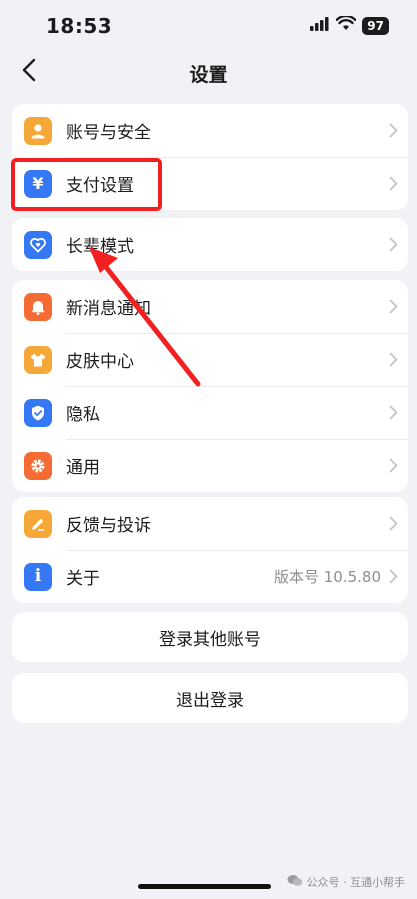 This screenshot has height=899, width=417. I want to click on settings-group-account: 账号与安全 ¥ 支付设置, so click(210, 157).